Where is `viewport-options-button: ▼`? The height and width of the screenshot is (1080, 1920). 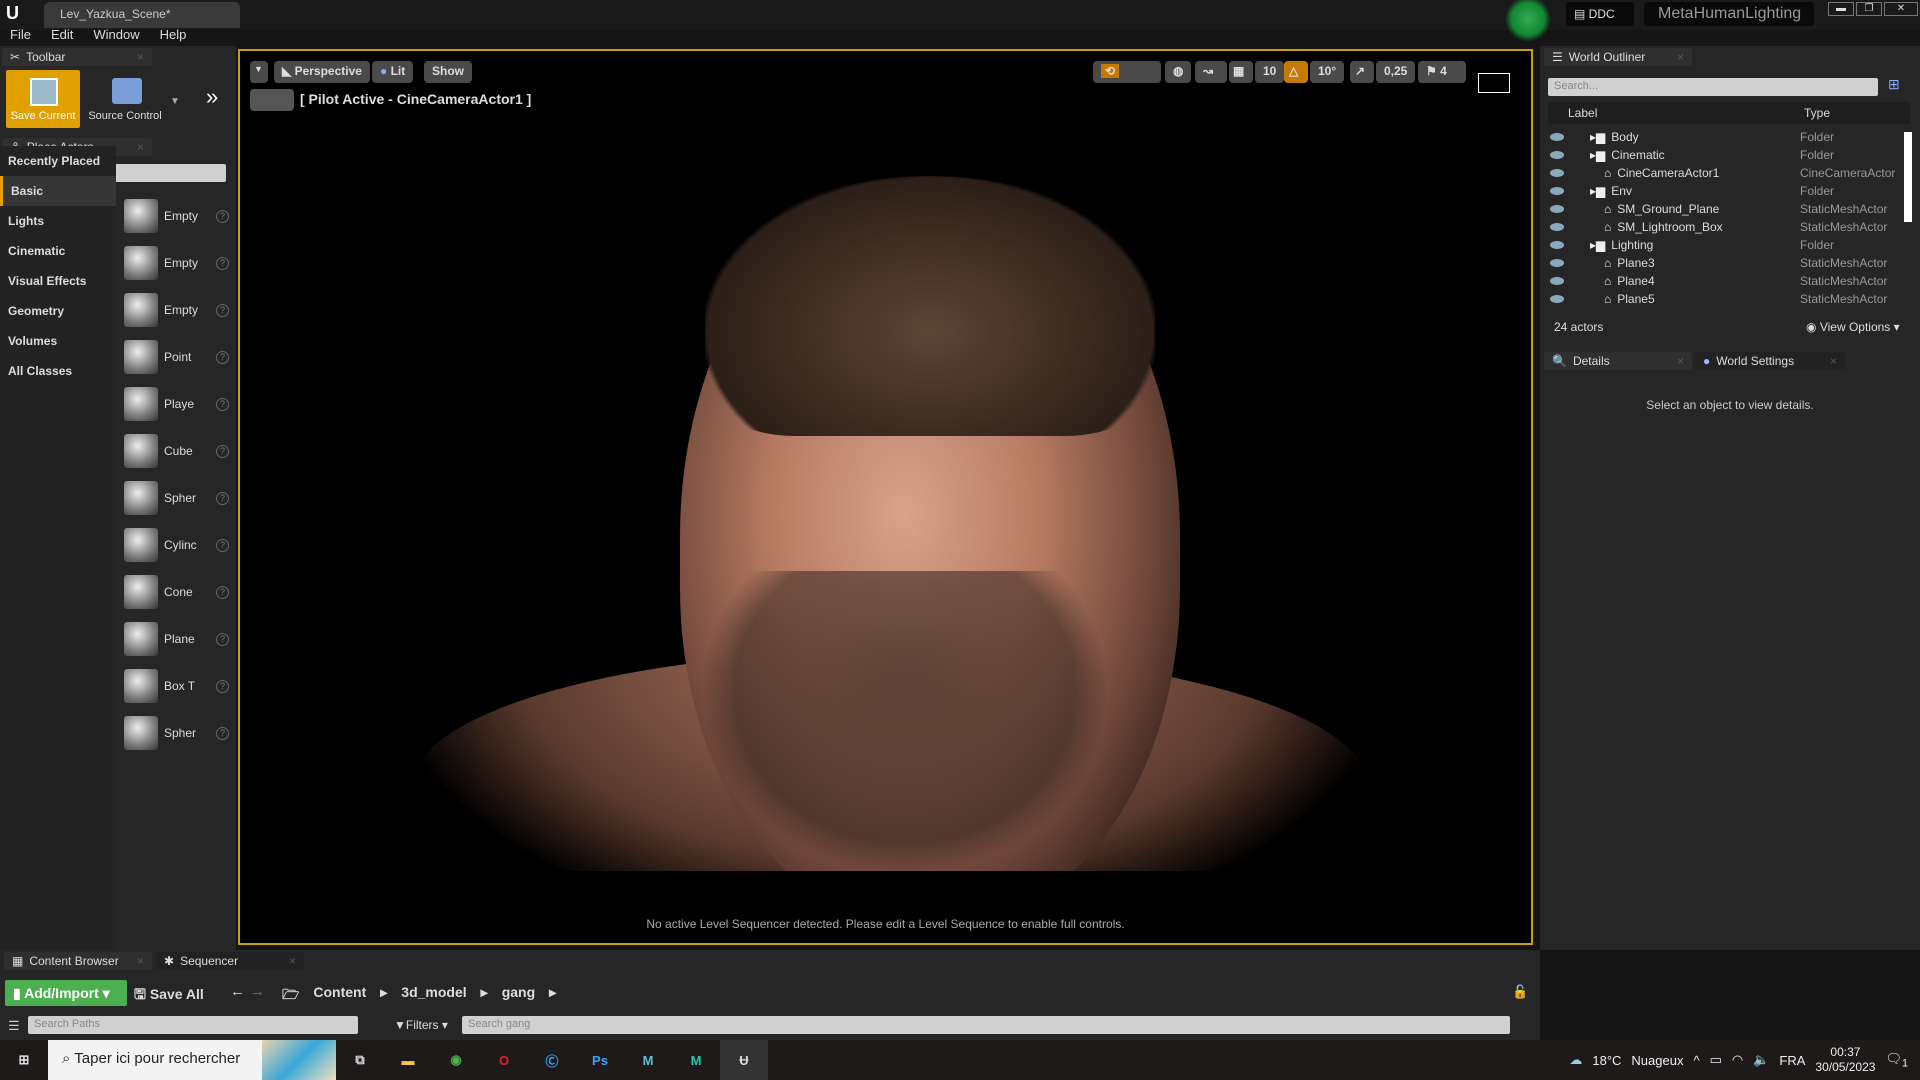
viewport-options-button: ▼ is located at coordinates (259, 72).